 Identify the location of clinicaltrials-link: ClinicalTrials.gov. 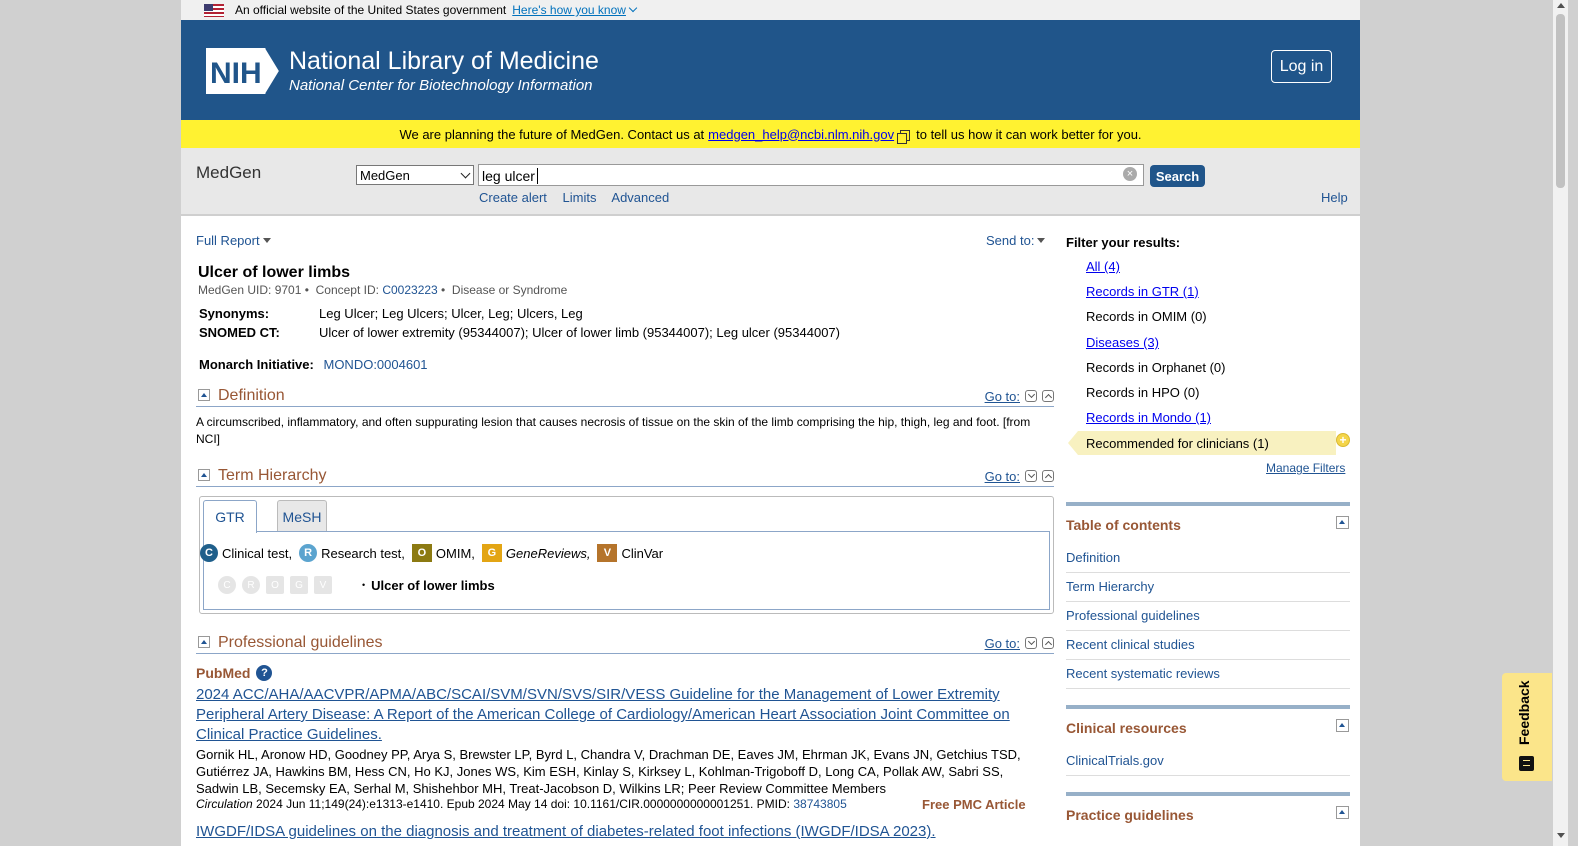
(1208, 761).